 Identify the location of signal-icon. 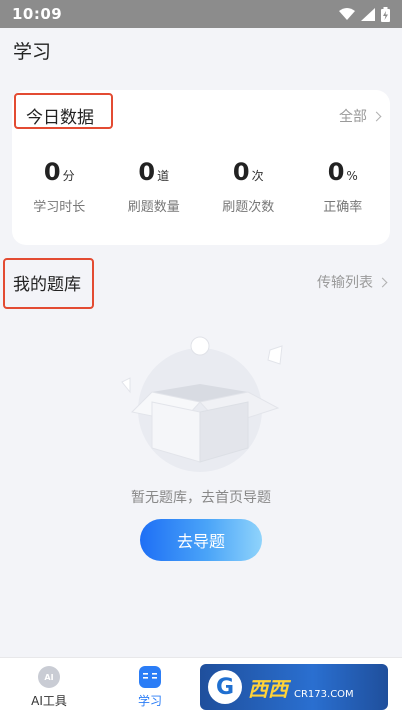
(368, 14).